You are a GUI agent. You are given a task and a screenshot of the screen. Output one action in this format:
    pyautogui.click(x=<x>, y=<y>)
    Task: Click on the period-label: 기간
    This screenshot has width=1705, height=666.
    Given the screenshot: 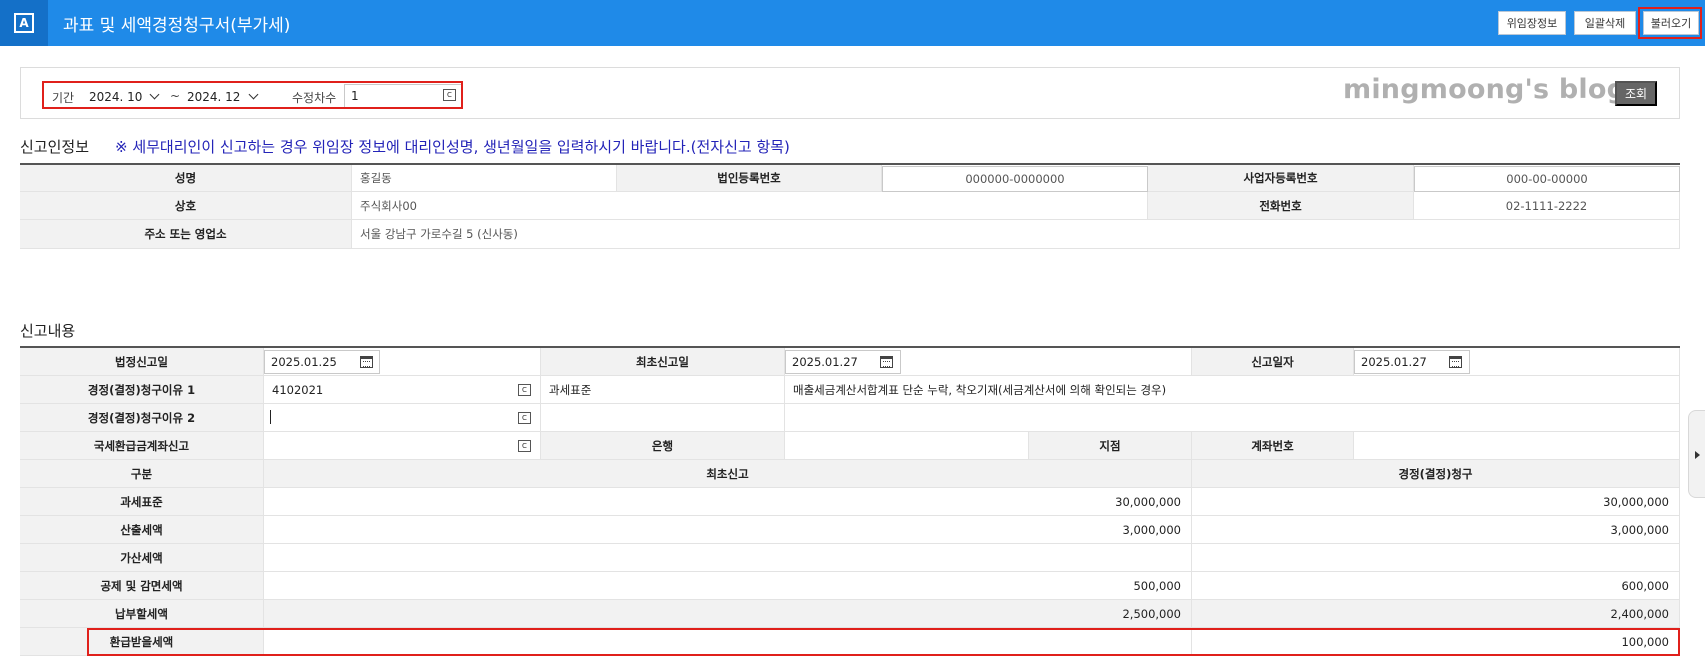 What is the action you would take?
    pyautogui.click(x=63, y=98)
    